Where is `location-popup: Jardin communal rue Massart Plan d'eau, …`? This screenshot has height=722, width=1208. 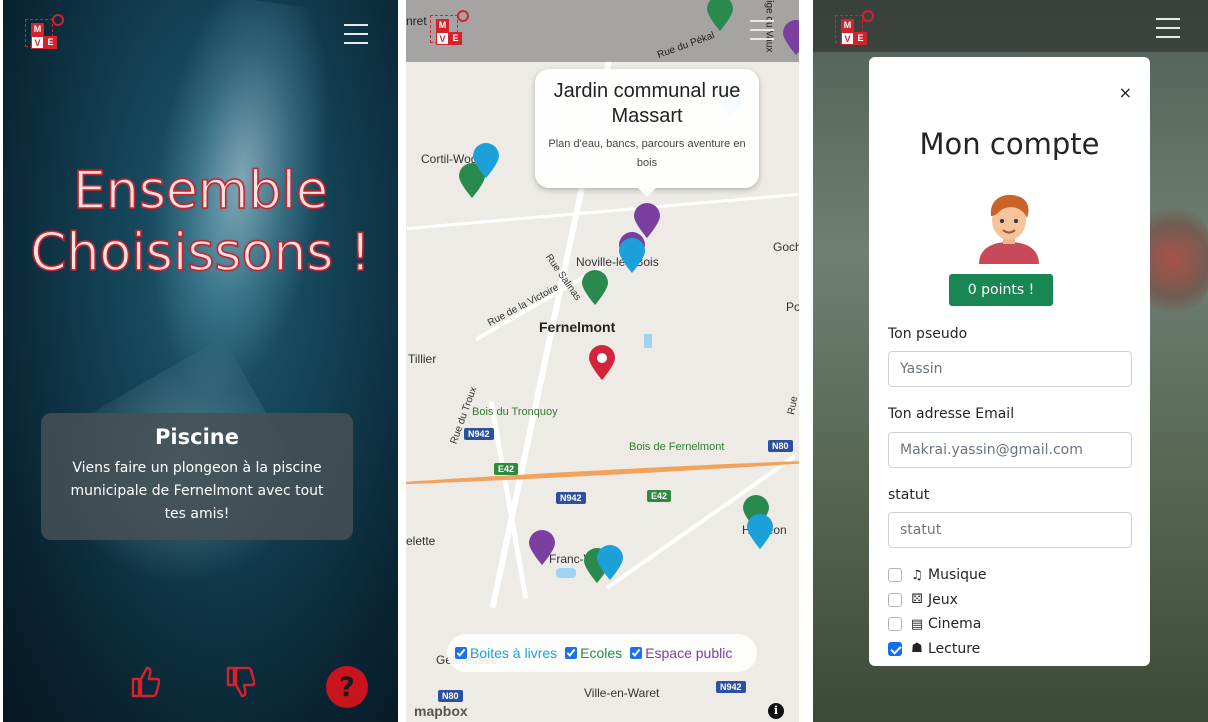 location-popup: Jardin communal rue Massart Plan d'eau, … is located at coordinates (647, 133).